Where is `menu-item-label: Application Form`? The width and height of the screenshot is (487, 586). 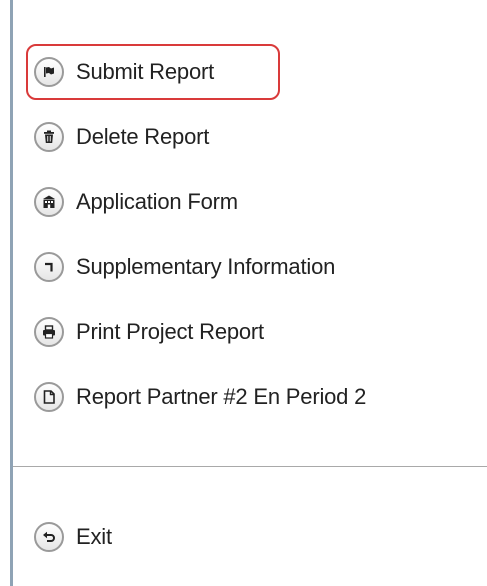
menu-item-label: Application Form is located at coordinates (157, 201).